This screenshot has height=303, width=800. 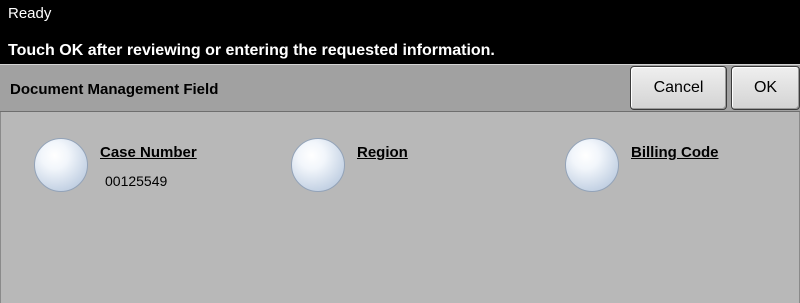 What do you see at coordinates (675, 152) in the screenshot?
I see `billing-code-label: Billing Code` at bounding box center [675, 152].